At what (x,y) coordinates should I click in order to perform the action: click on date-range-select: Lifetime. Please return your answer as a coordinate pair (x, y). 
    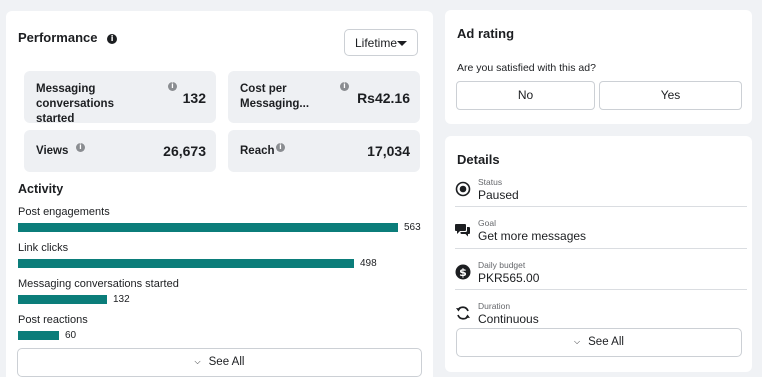
    Looking at the image, I should click on (381, 42).